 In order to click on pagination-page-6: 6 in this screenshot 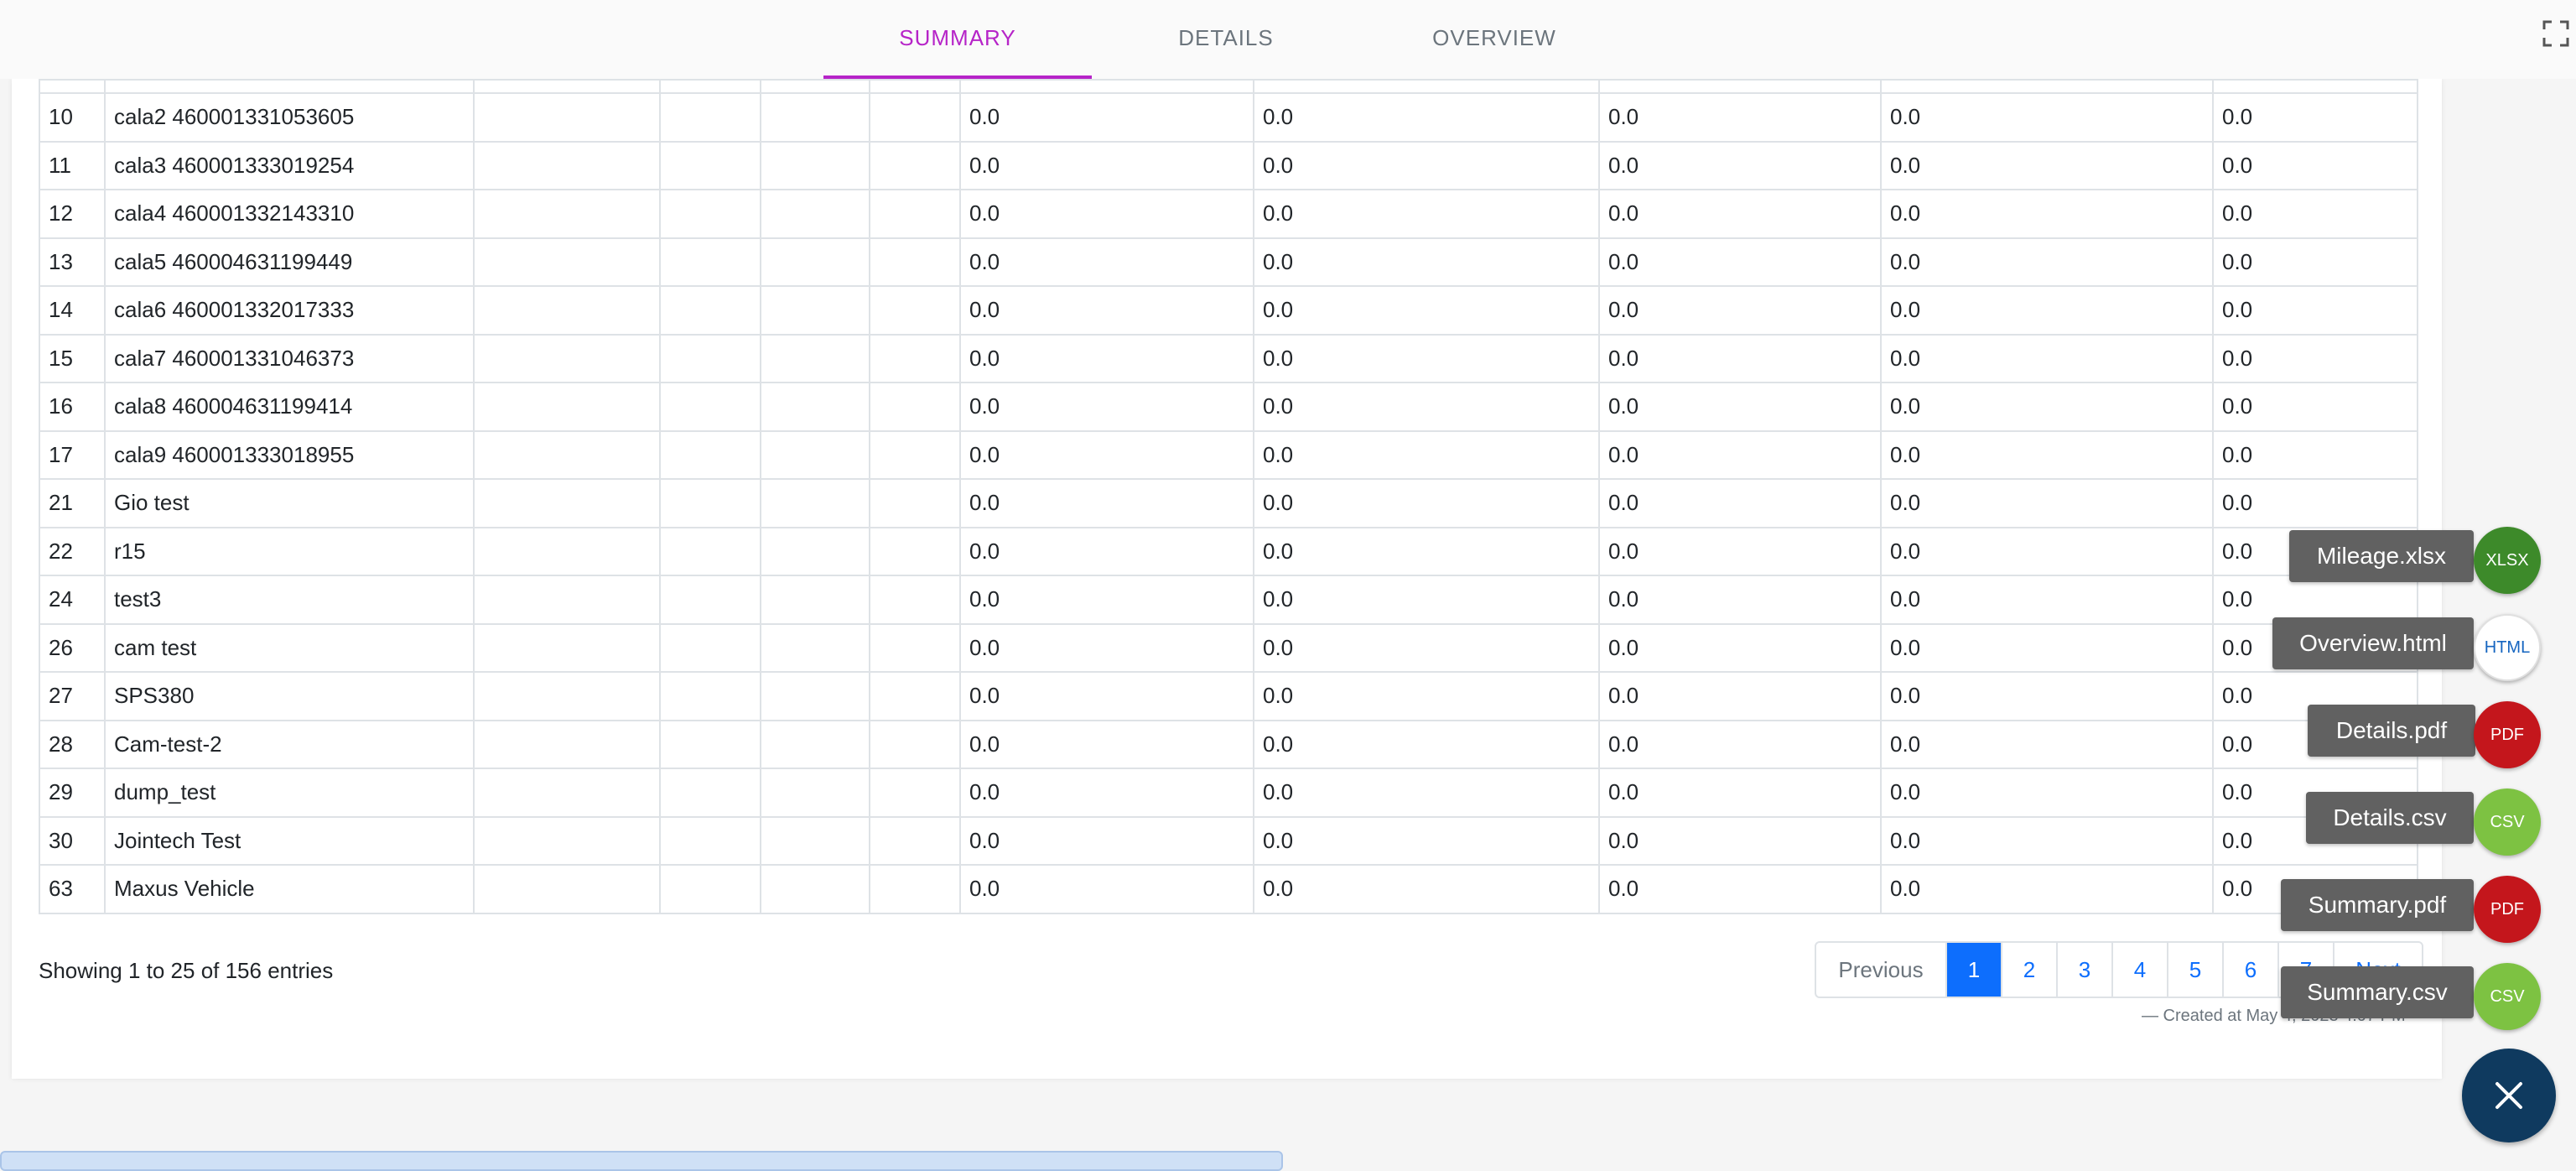, I will do `click(2249, 970)`.